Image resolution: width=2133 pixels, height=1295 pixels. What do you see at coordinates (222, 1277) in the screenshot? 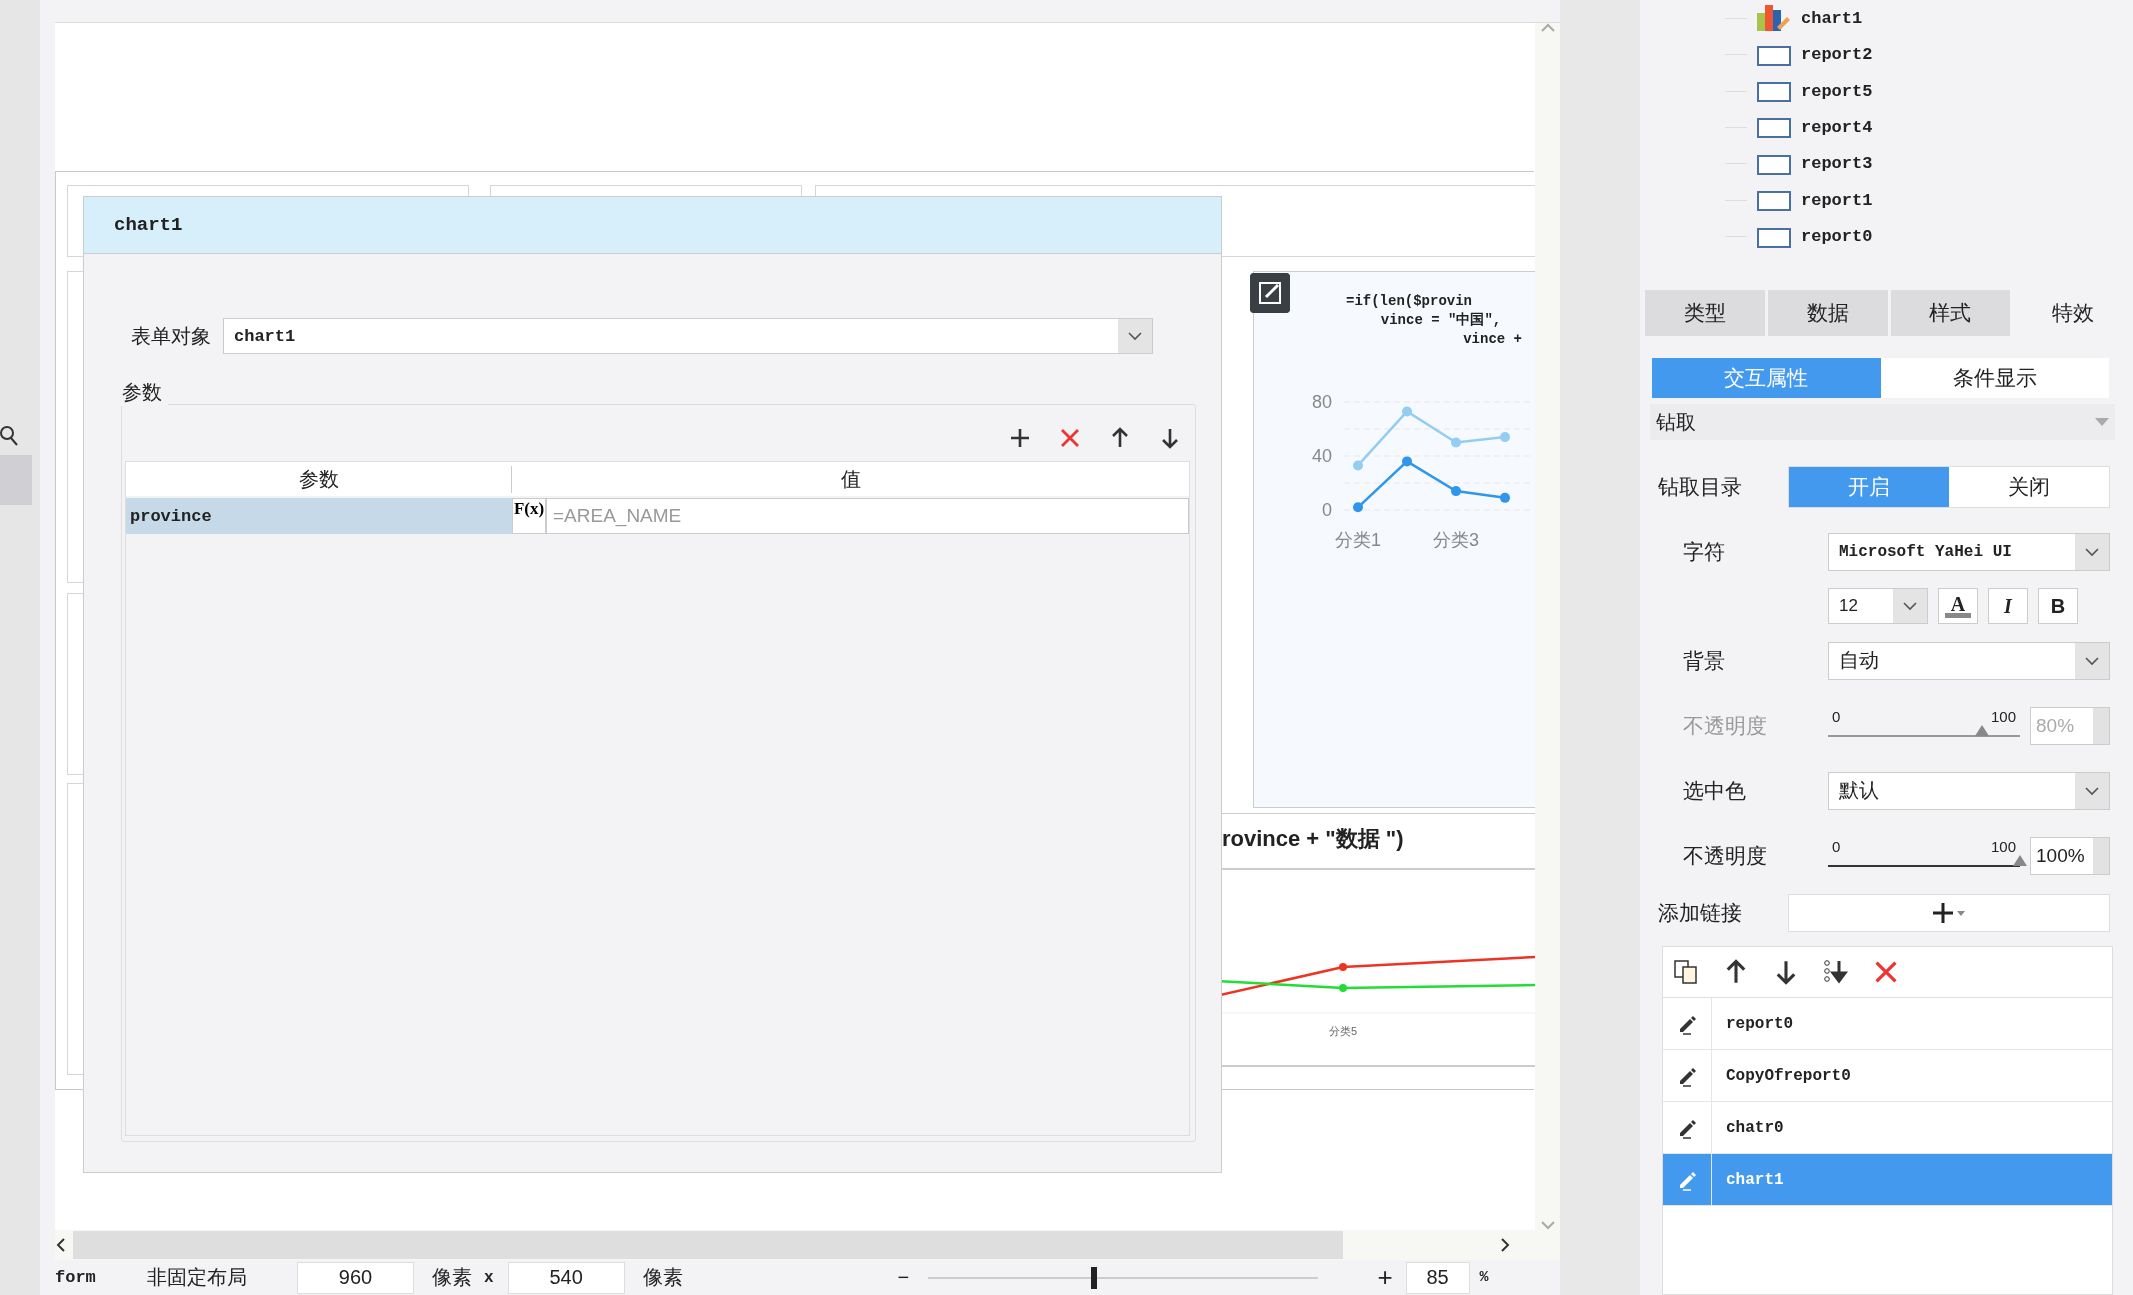
I see `layout-type: 非固定布局` at bounding box center [222, 1277].